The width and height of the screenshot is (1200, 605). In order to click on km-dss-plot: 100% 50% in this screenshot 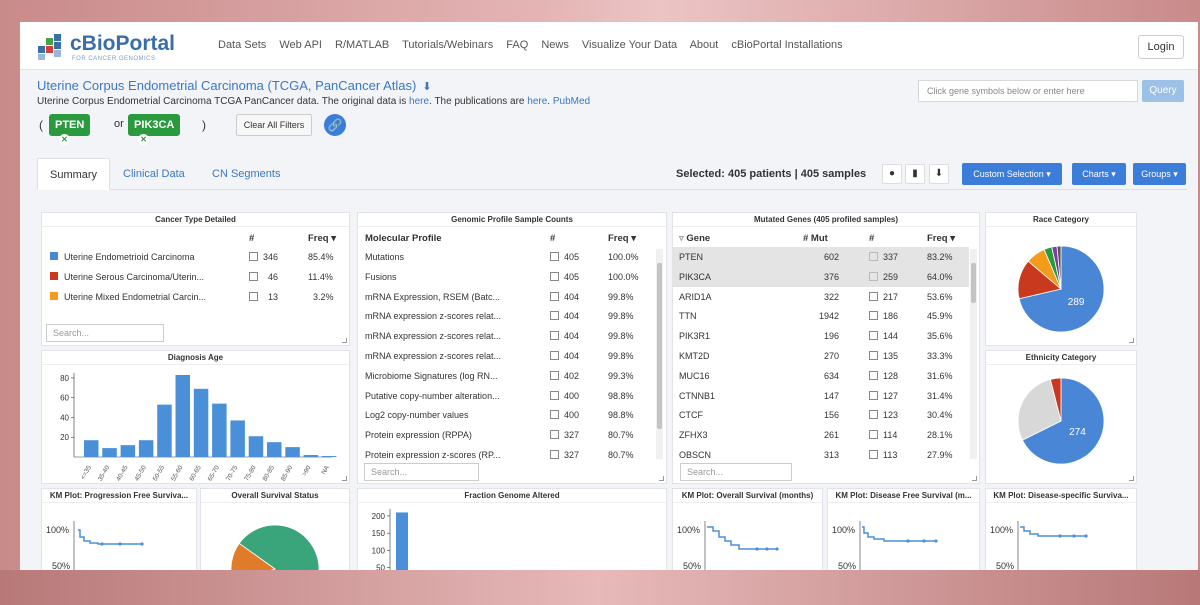, I will do `click(1061, 536)`.